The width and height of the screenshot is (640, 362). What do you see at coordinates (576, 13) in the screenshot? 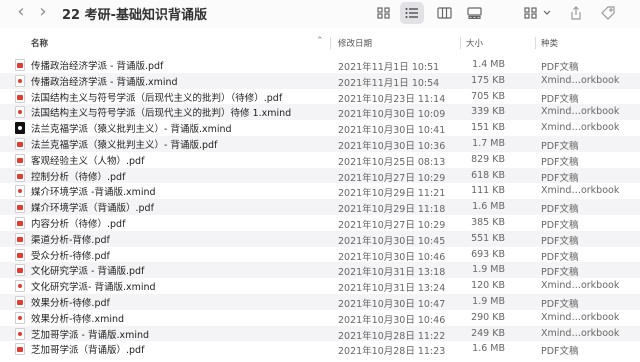
I see `share-icon` at bounding box center [576, 13].